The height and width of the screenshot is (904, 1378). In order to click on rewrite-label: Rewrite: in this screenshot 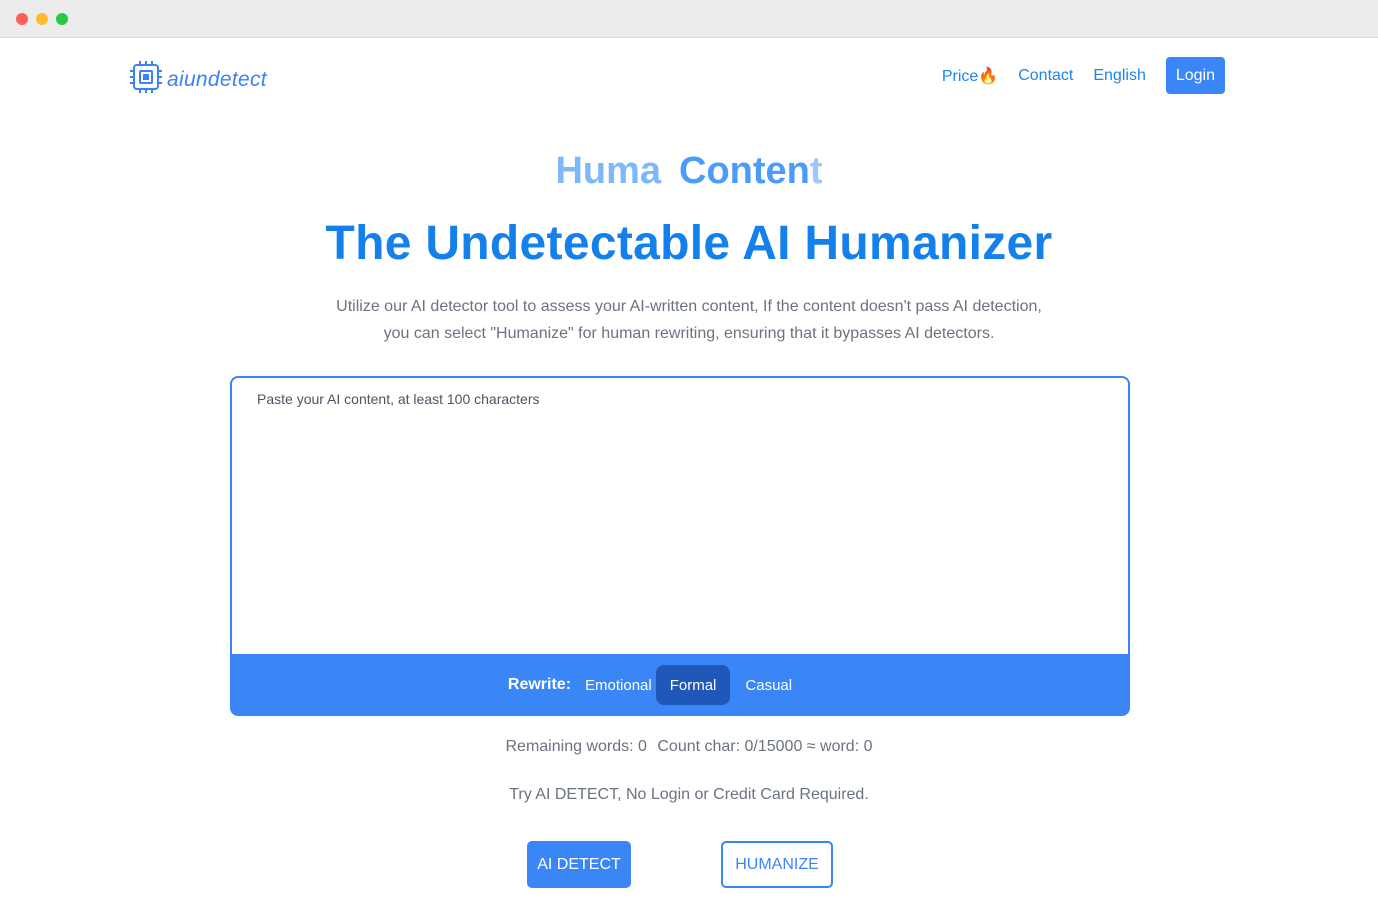, I will do `click(539, 684)`.